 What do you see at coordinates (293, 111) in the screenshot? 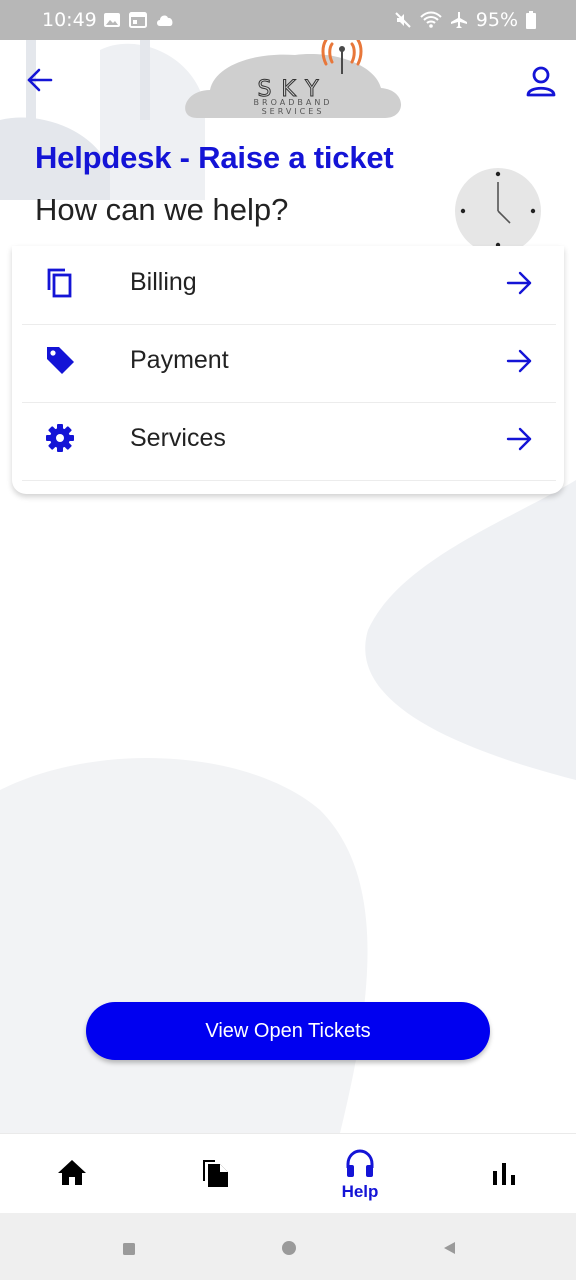
I see `logo-subtext-2: SERVICES` at bounding box center [293, 111].